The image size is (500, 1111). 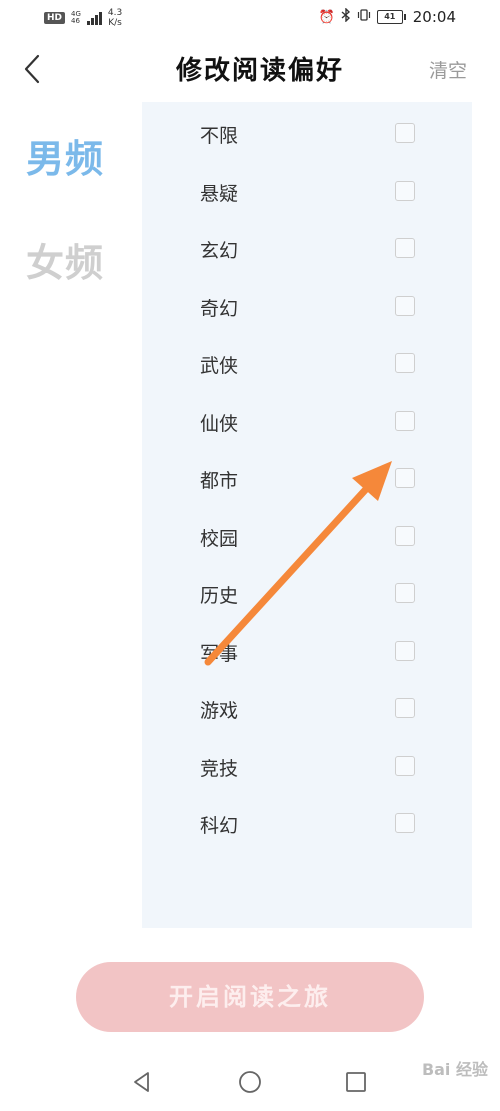 What do you see at coordinates (219, 424) in the screenshot?
I see `genre-label: 仙侠` at bounding box center [219, 424].